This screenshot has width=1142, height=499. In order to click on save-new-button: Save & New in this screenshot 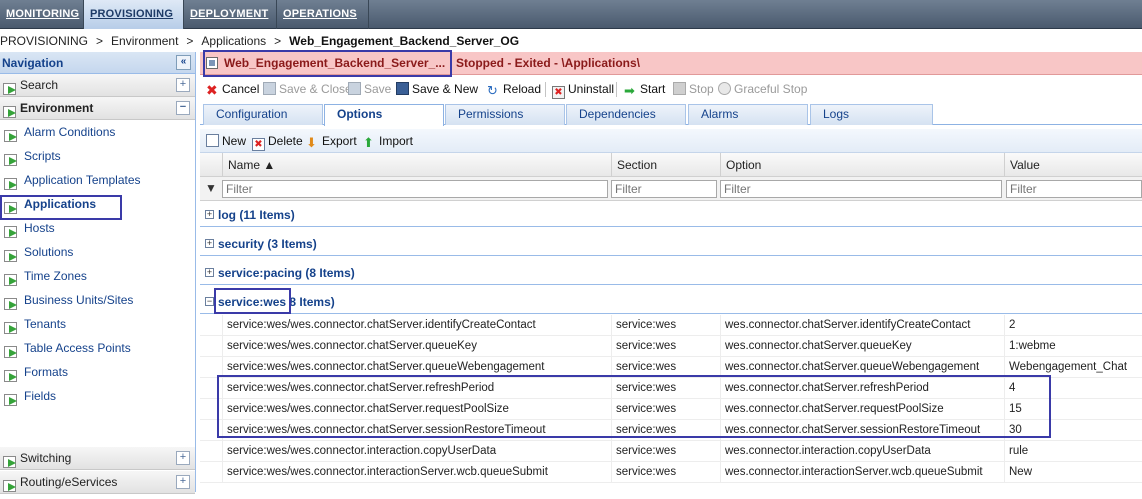, I will do `click(437, 89)`.